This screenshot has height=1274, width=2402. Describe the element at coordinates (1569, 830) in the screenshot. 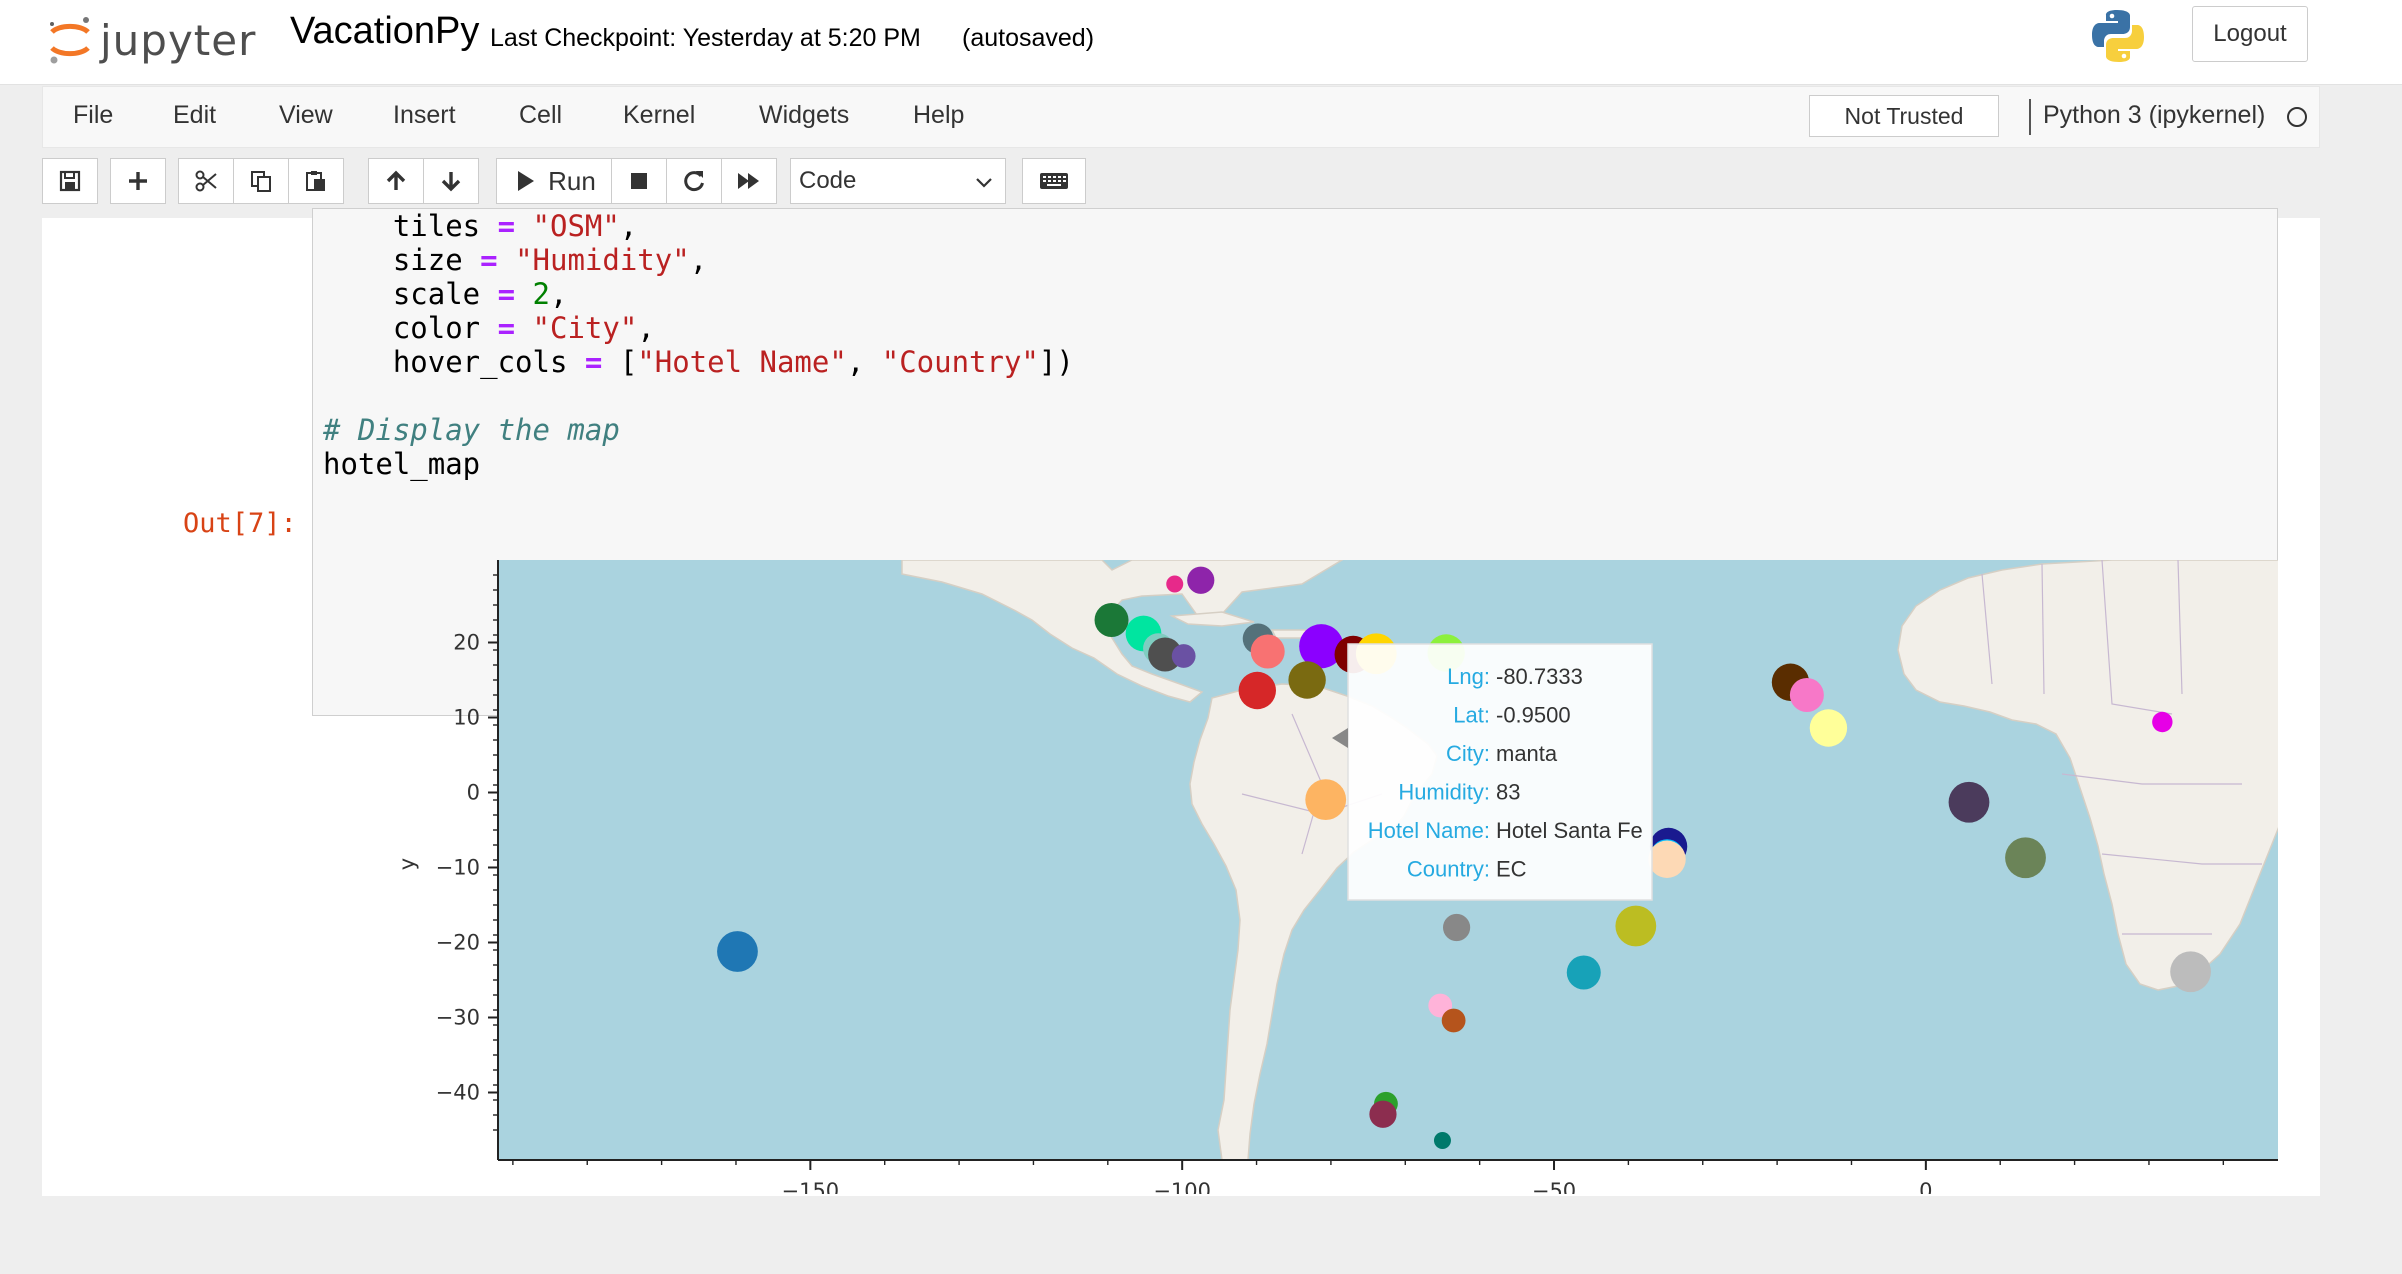

I see `tooltip-value: Hotel Santa Fe` at that location.